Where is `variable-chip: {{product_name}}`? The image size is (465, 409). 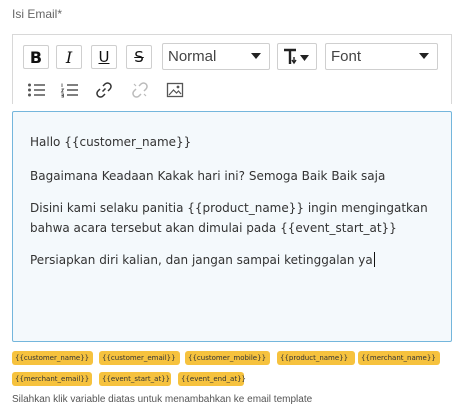 variable-chip: {{product_name}} is located at coordinates (316, 358).